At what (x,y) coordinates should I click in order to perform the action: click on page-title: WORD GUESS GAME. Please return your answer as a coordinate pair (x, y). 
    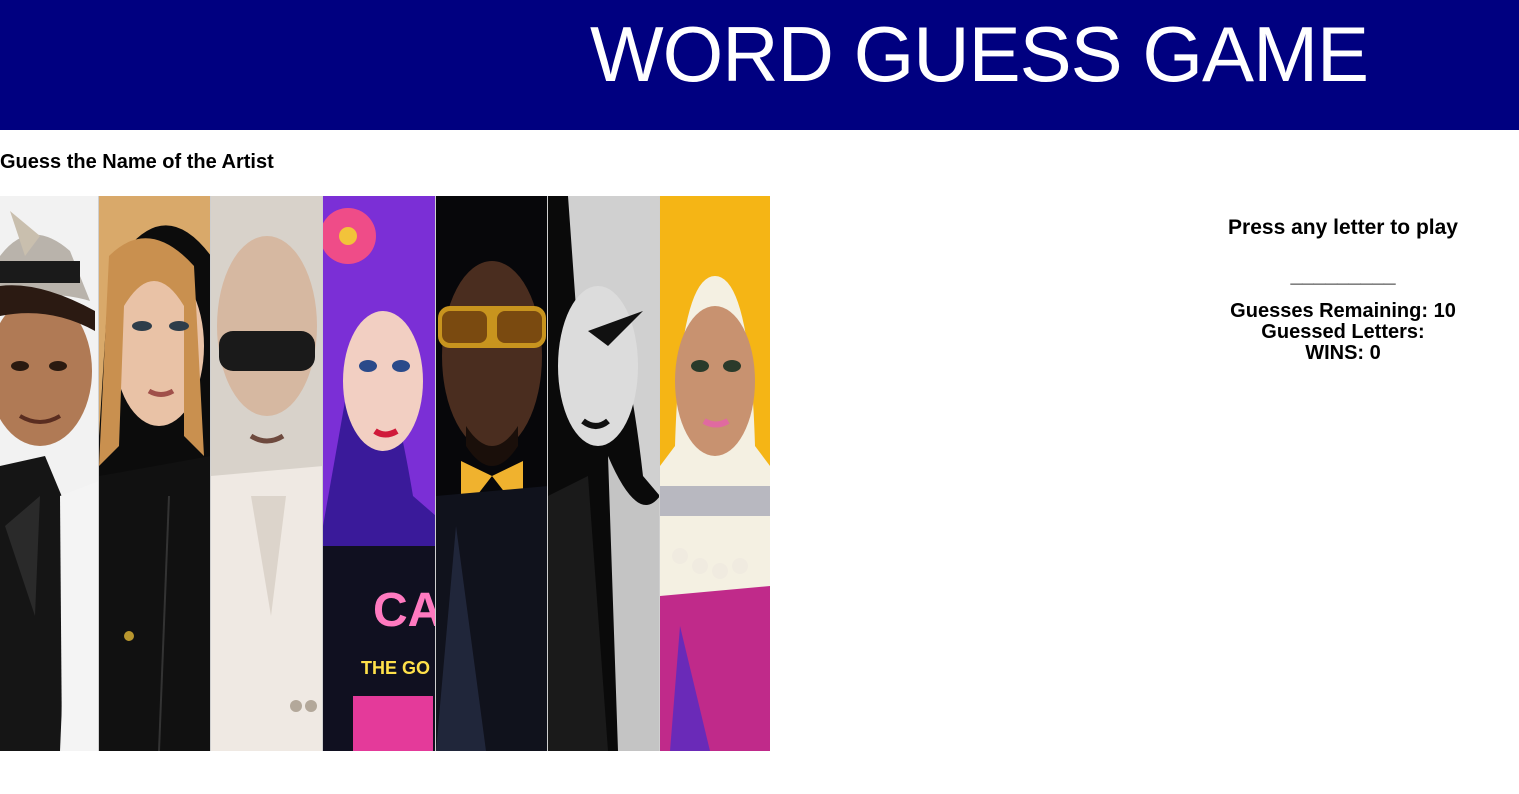
    Looking at the image, I should click on (979, 54).